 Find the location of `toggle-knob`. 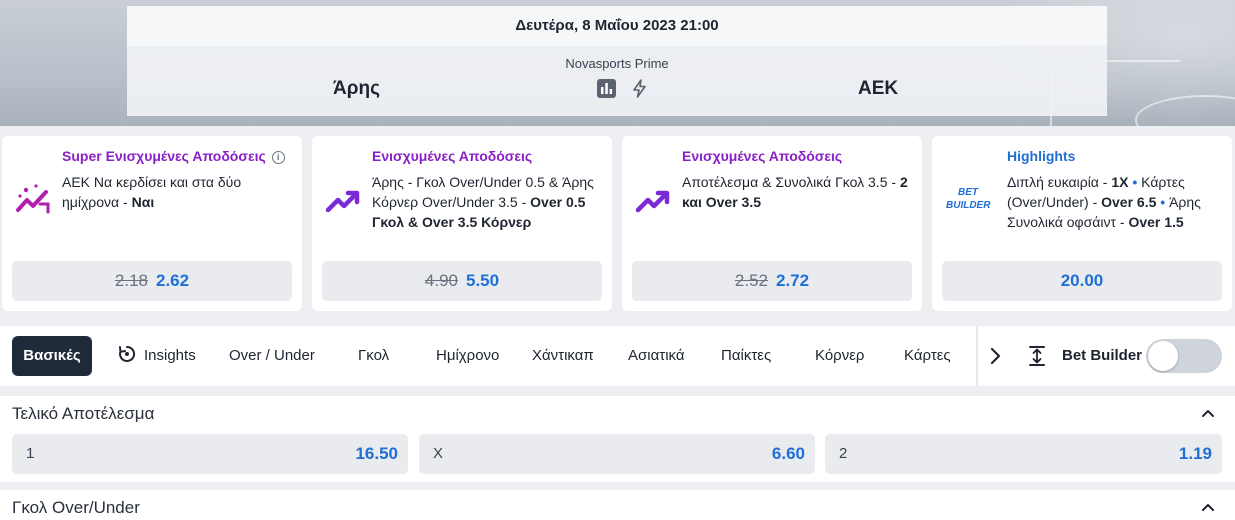

toggle-knob is located at coordinates (1163, 356).